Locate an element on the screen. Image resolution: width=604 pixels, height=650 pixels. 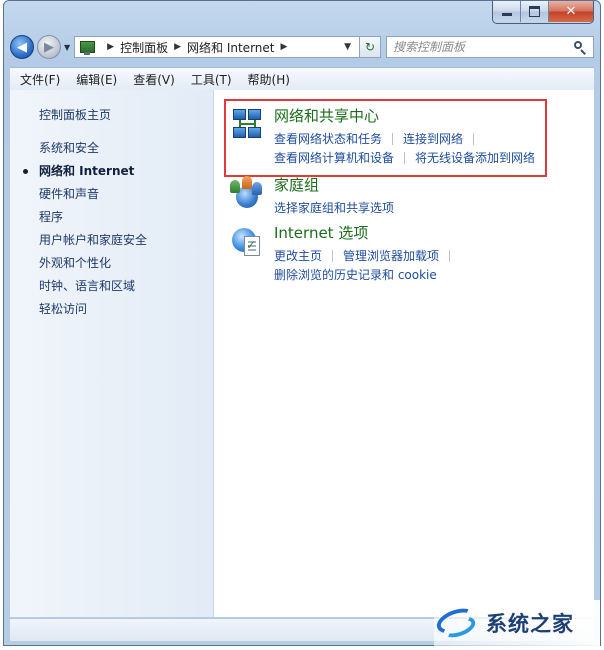
view-network-status-link: 查看网络状态和任务 is located at coordinates (328, 138).